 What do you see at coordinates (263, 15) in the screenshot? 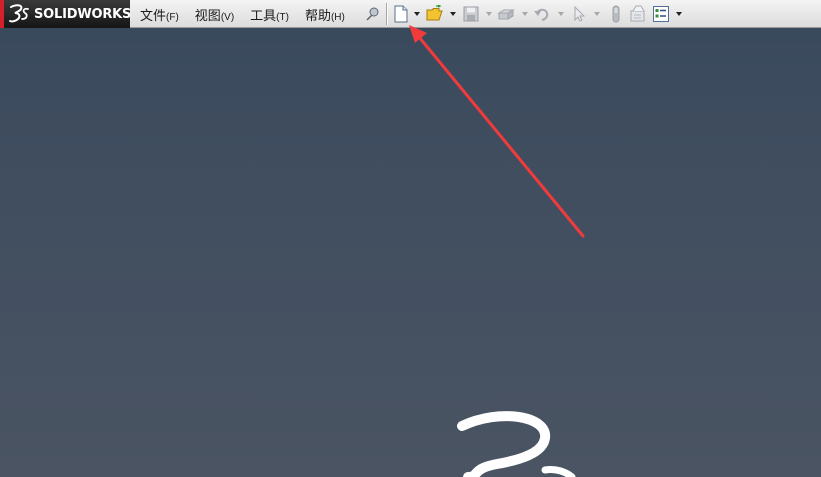
I see `menu-tools-label: 工具` at bounding box center [263, 15].